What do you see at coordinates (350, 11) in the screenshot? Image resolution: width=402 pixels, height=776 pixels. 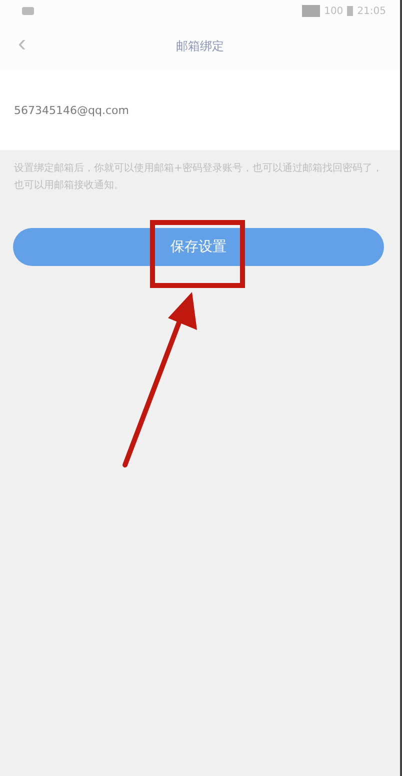 I see `battery-icon` at bounding box center [350, 11].